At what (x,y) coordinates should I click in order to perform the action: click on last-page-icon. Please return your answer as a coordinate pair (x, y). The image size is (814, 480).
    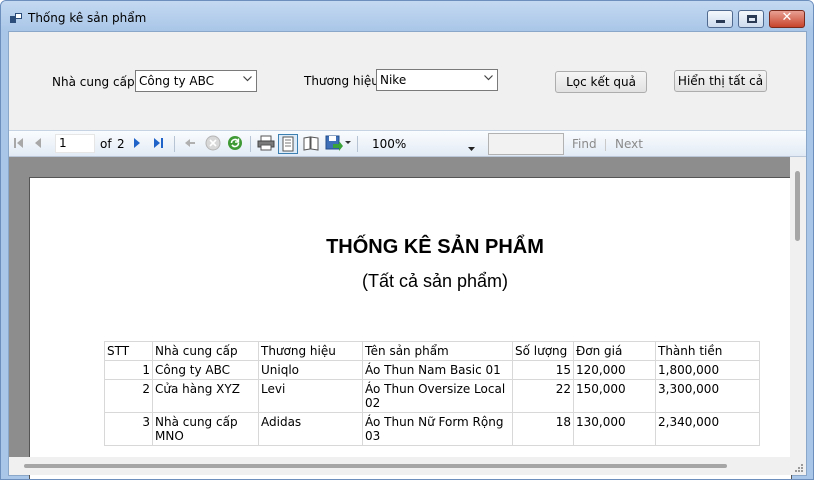
    Looking at the image, I should click on (158, 144).